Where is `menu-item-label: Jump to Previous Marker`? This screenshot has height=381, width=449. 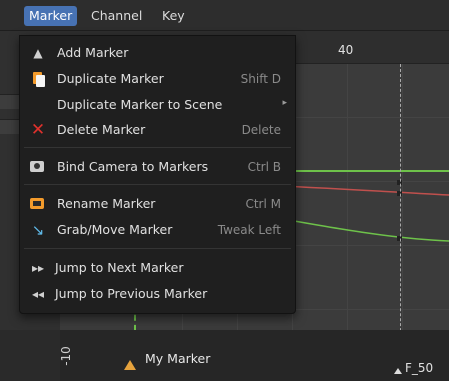 menu-item-label: Jump to Previous Marker is located at coordinates (131, 293).